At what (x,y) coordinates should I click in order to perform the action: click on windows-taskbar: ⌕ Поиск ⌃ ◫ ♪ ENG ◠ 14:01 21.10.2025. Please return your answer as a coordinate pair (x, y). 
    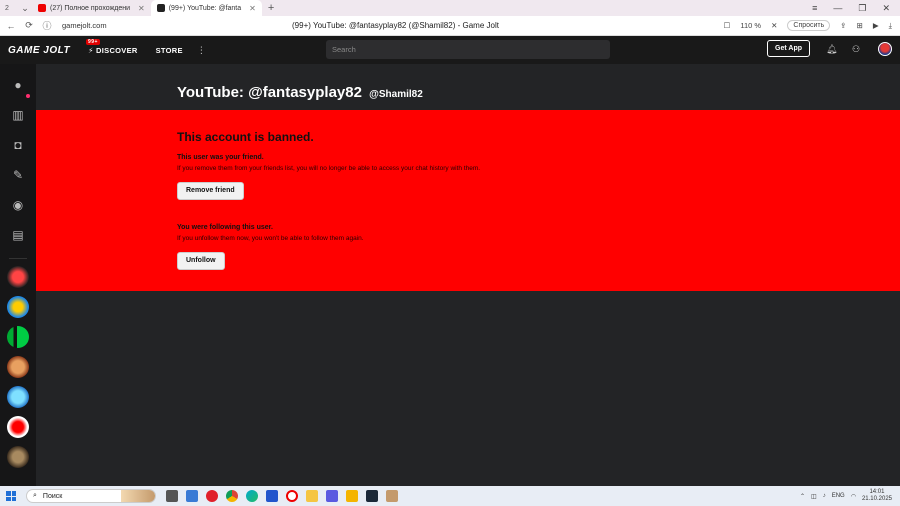
    Looking at the image, I should click on (450, 496).